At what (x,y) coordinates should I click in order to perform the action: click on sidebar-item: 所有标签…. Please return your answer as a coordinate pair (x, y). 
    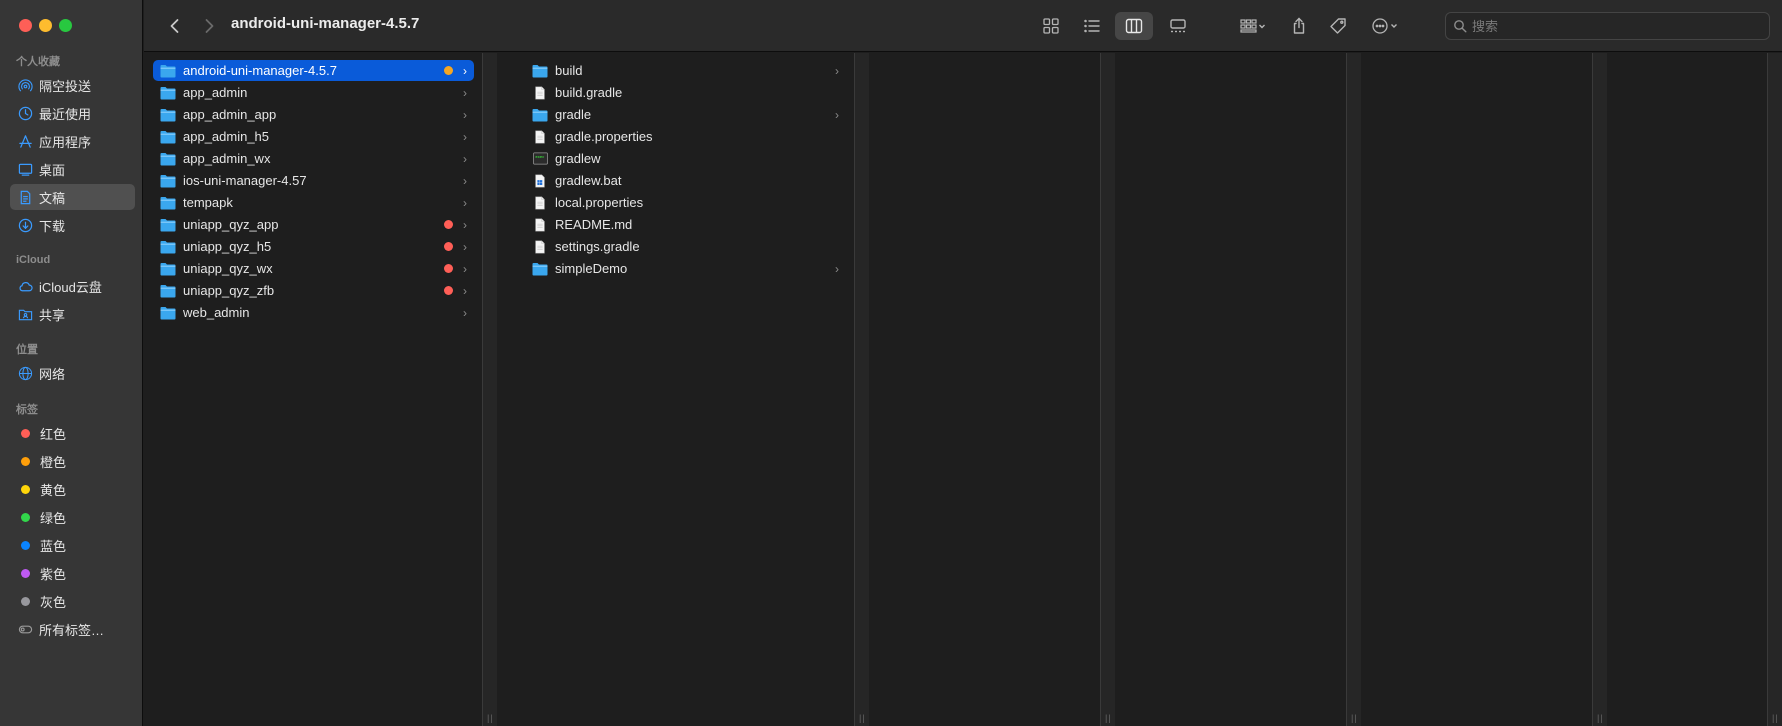
    Looking at the image, I should click on (72, 629).